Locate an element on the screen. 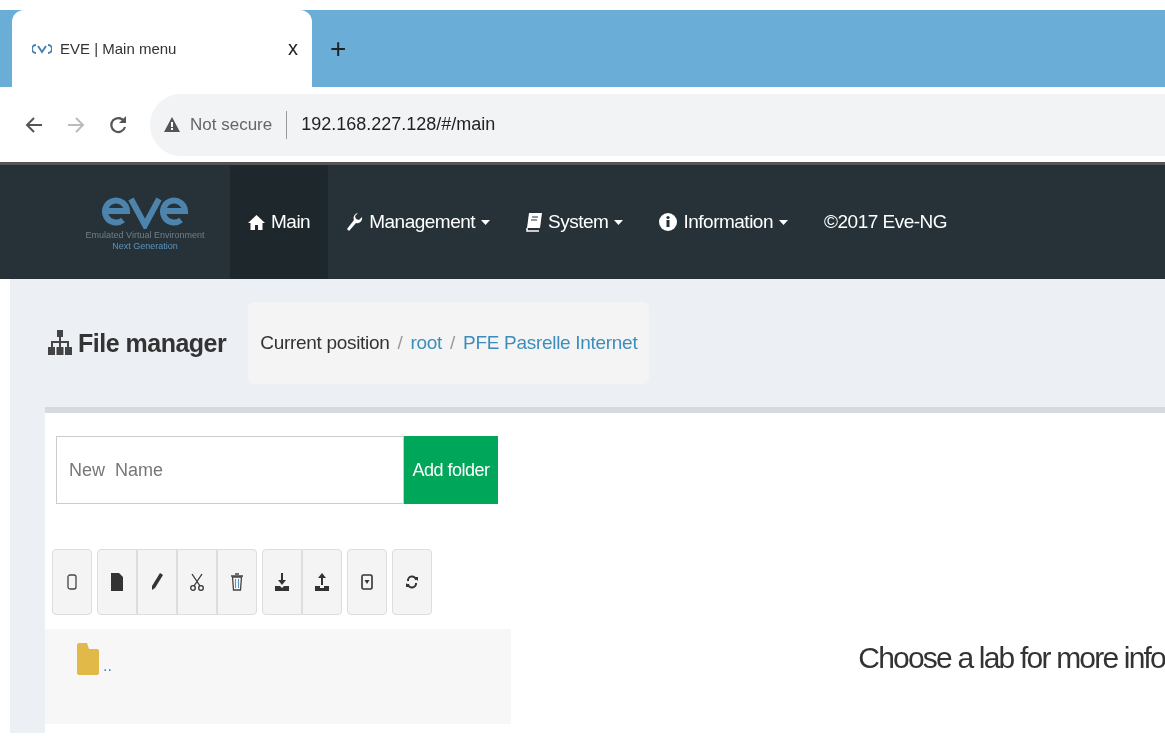 The height and width of the screenshot is (736, 1165). url-text: 192.168.227.128/#/main is located at coordinates (398, 124).